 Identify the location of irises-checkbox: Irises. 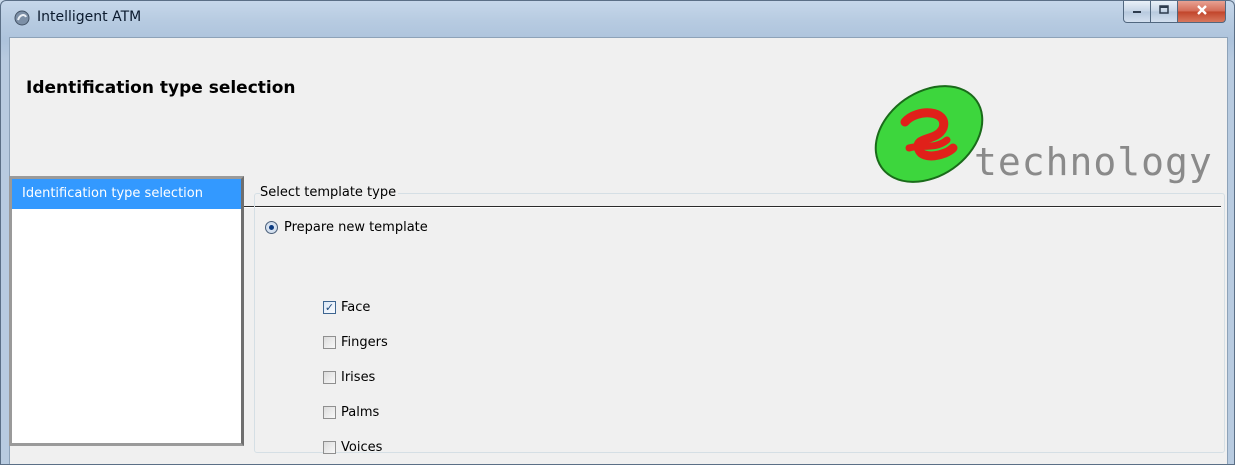
(349, 377).